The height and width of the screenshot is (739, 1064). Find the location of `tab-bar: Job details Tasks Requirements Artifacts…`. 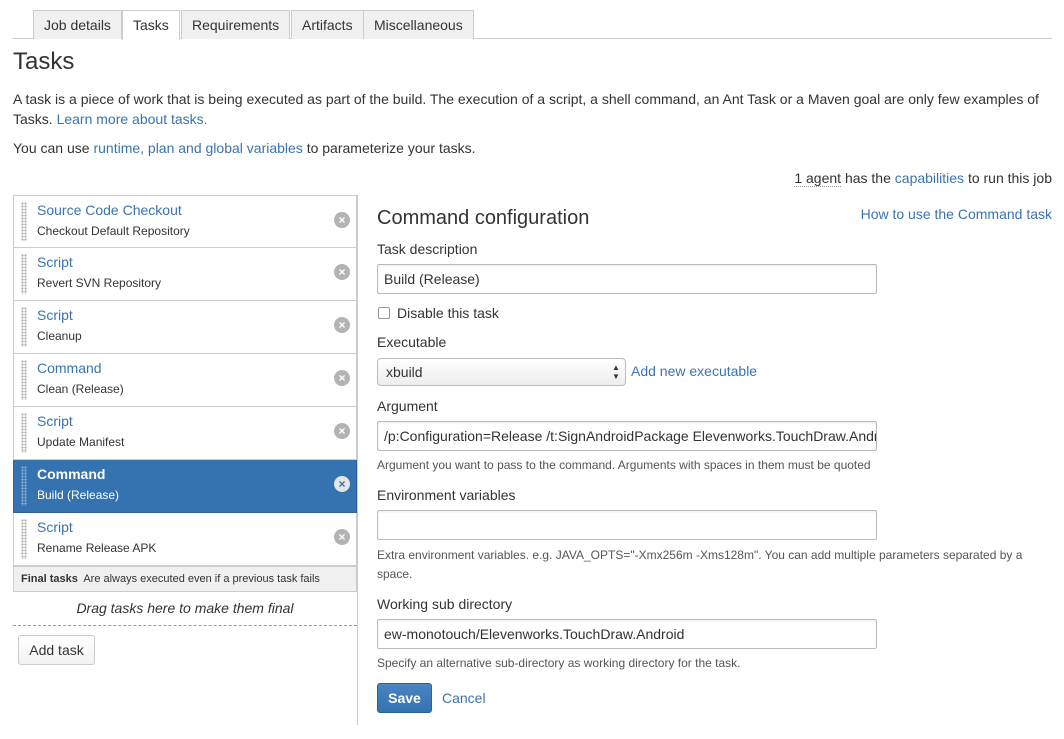

tab-bar: Job details Tasks Requirements Artifacts… is located at coordinates (532, 25).